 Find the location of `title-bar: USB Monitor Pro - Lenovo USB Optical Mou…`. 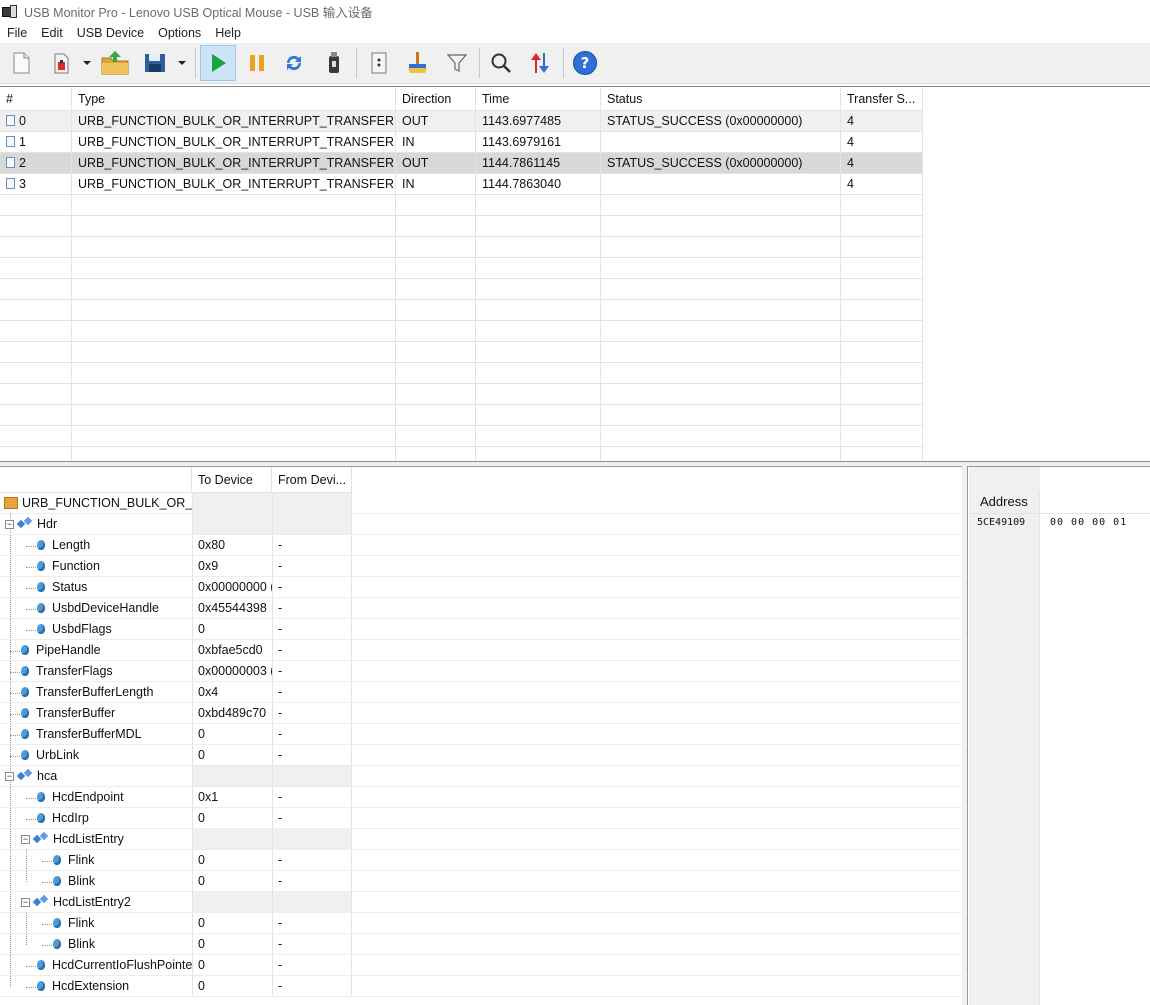

title-bar: USB Monitor Pro - Lenovo USB Optical Mou… is located at coordinates (575, 11).